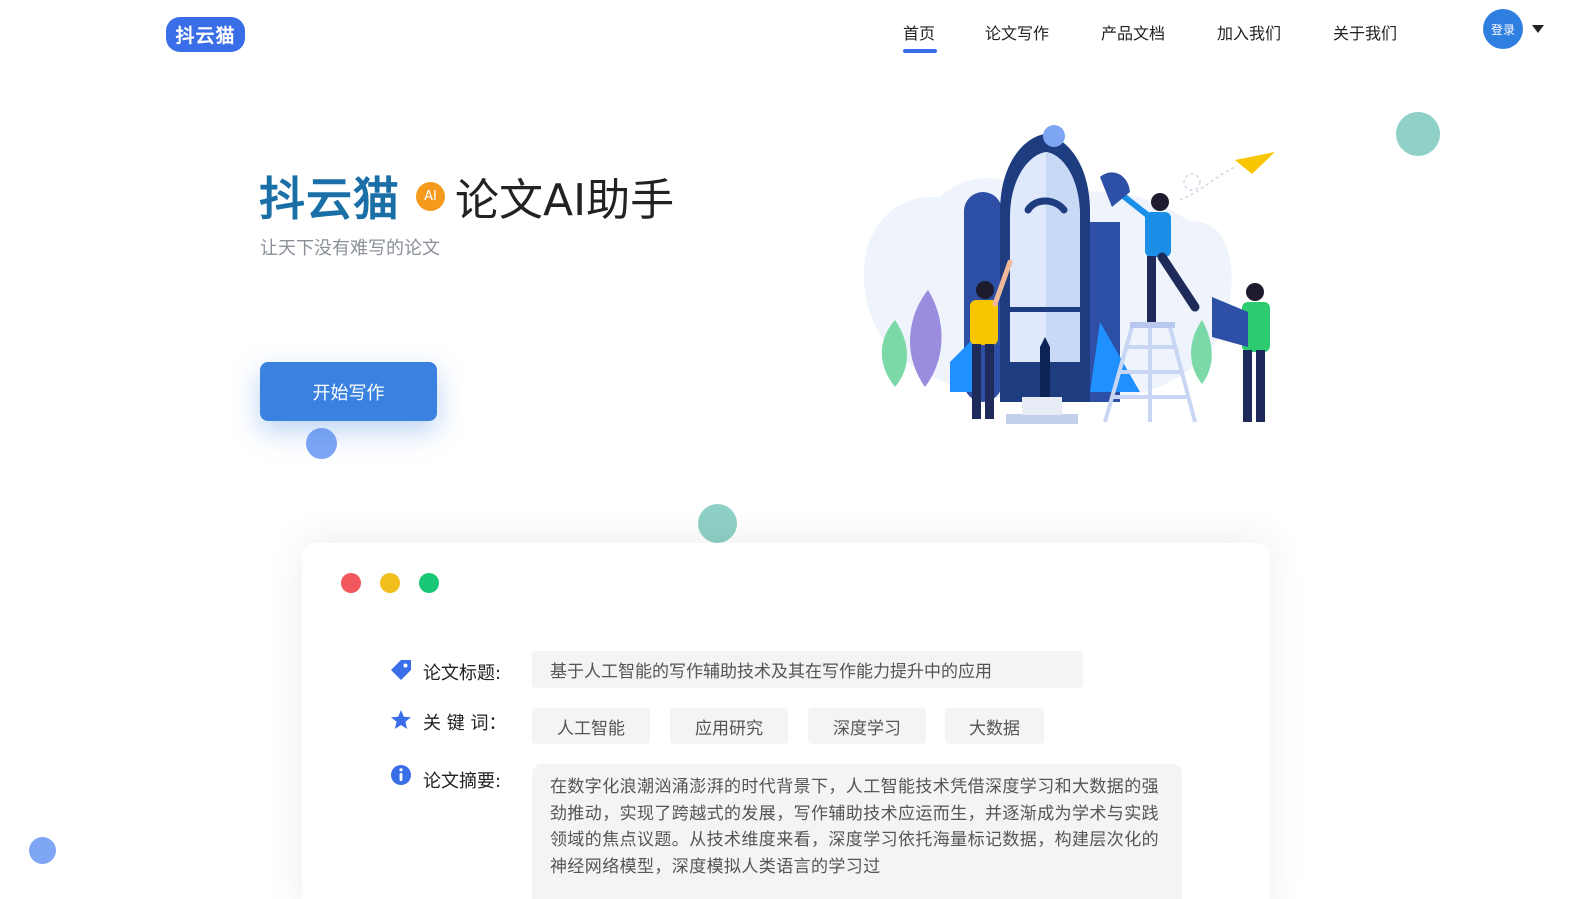 This screenshot has width=1594, height=899. Describe the element at coordinates (462, 781) in the screenshot. I see `abstract-label: 论文摘要:` at that location.